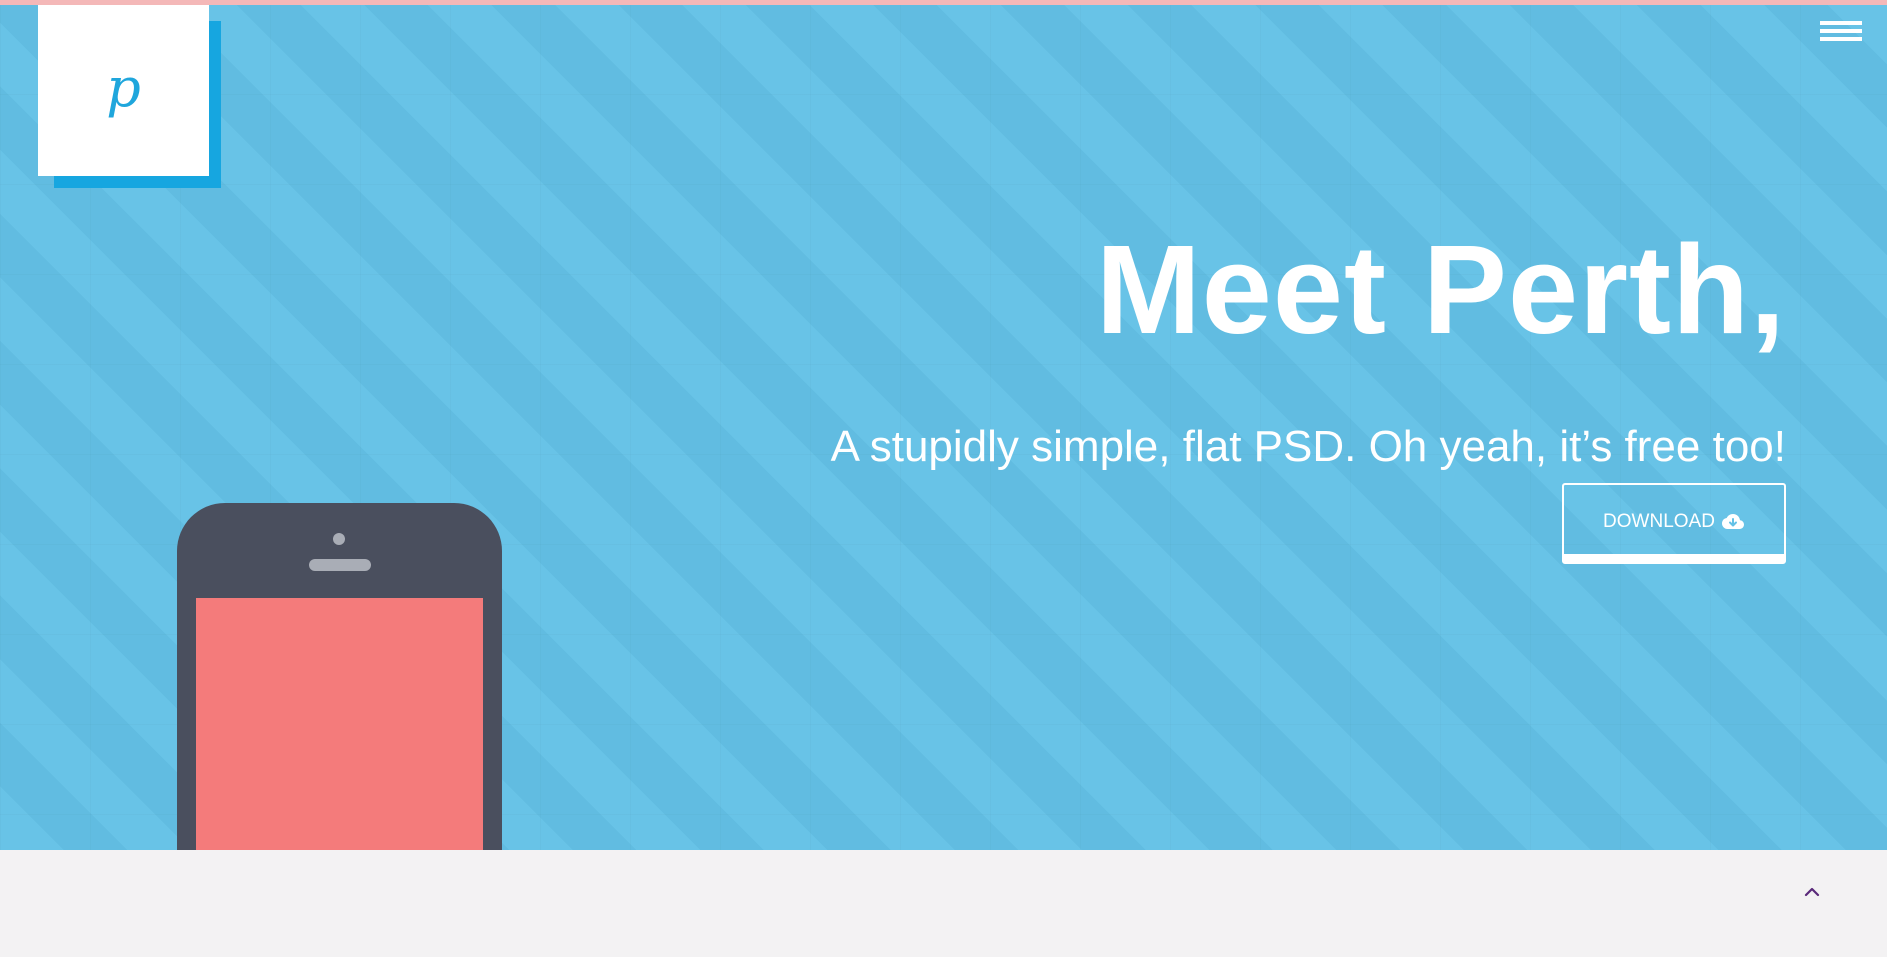  What do you see at coordinates (1440, 289) in the screenshot?
I see `hero-headline: Meet Perth,` at bounding box center [1440, 289].